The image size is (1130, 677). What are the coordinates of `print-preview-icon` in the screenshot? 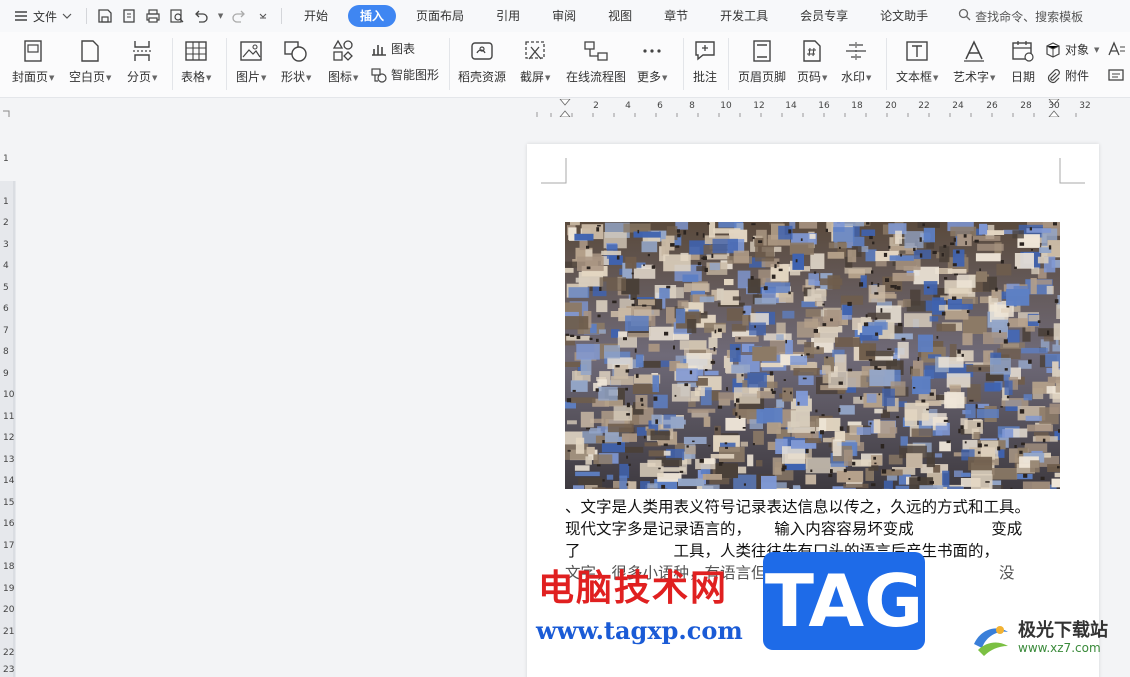 It's located at (177, 16).